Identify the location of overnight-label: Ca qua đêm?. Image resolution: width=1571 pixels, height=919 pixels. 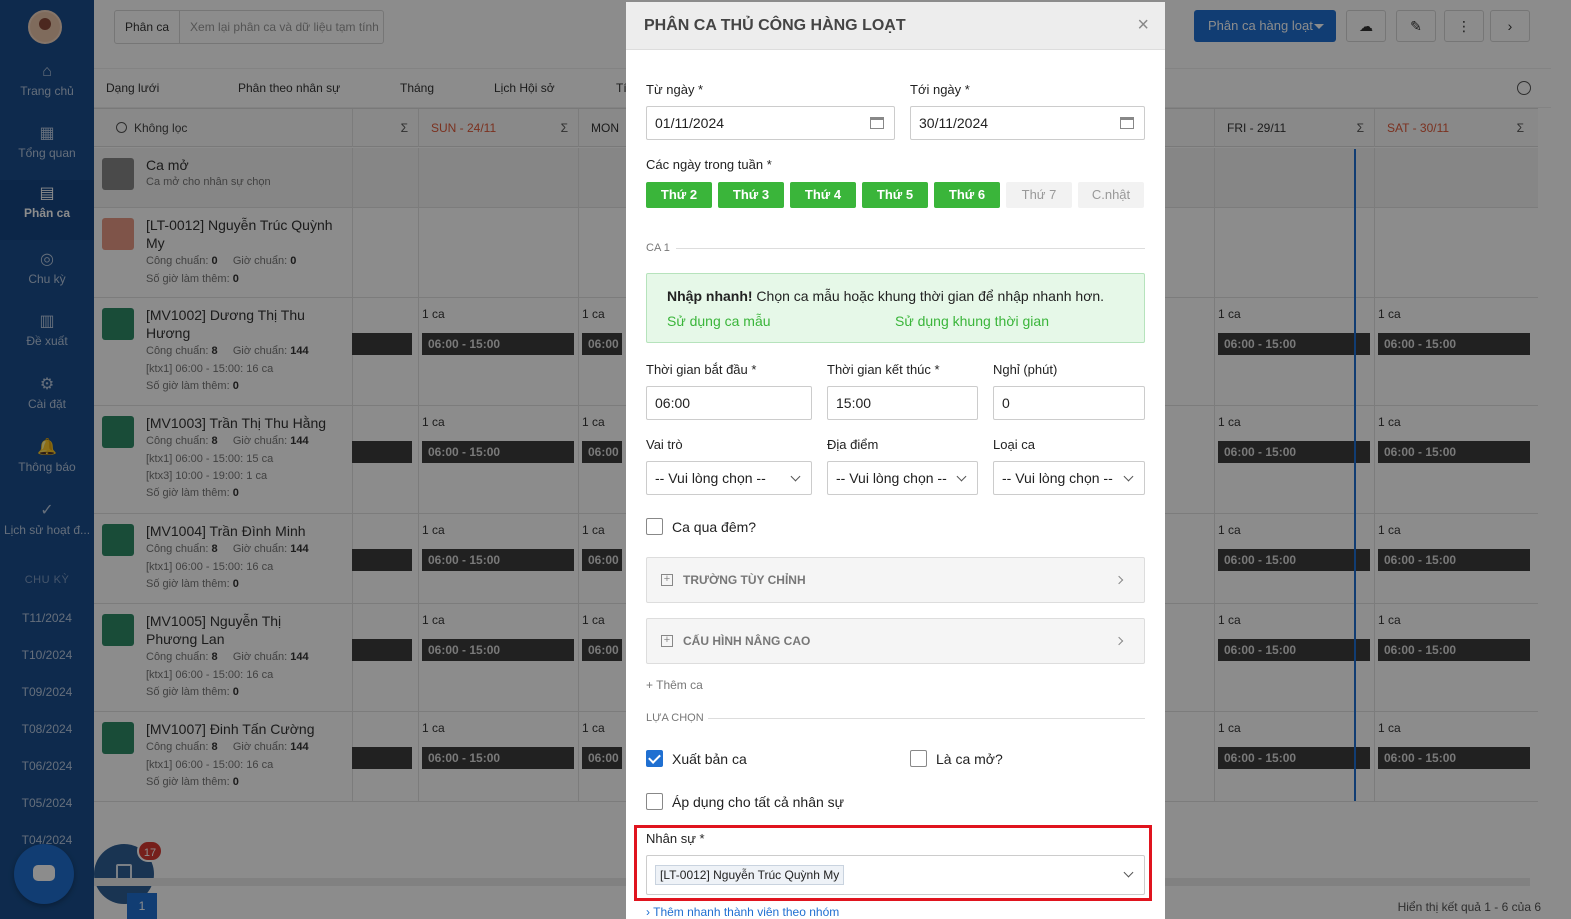
(714, 527).